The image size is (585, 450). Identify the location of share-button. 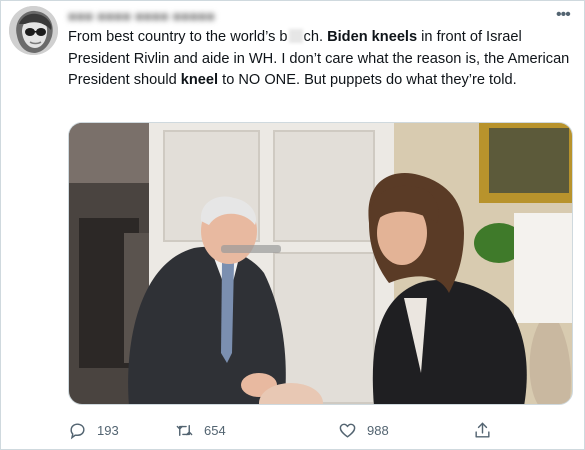
(482, 430).